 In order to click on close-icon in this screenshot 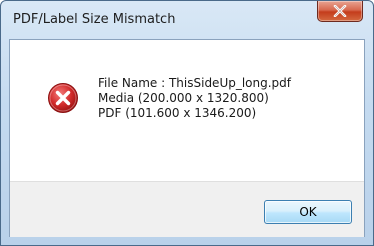, I will do `click(340, 11)`.